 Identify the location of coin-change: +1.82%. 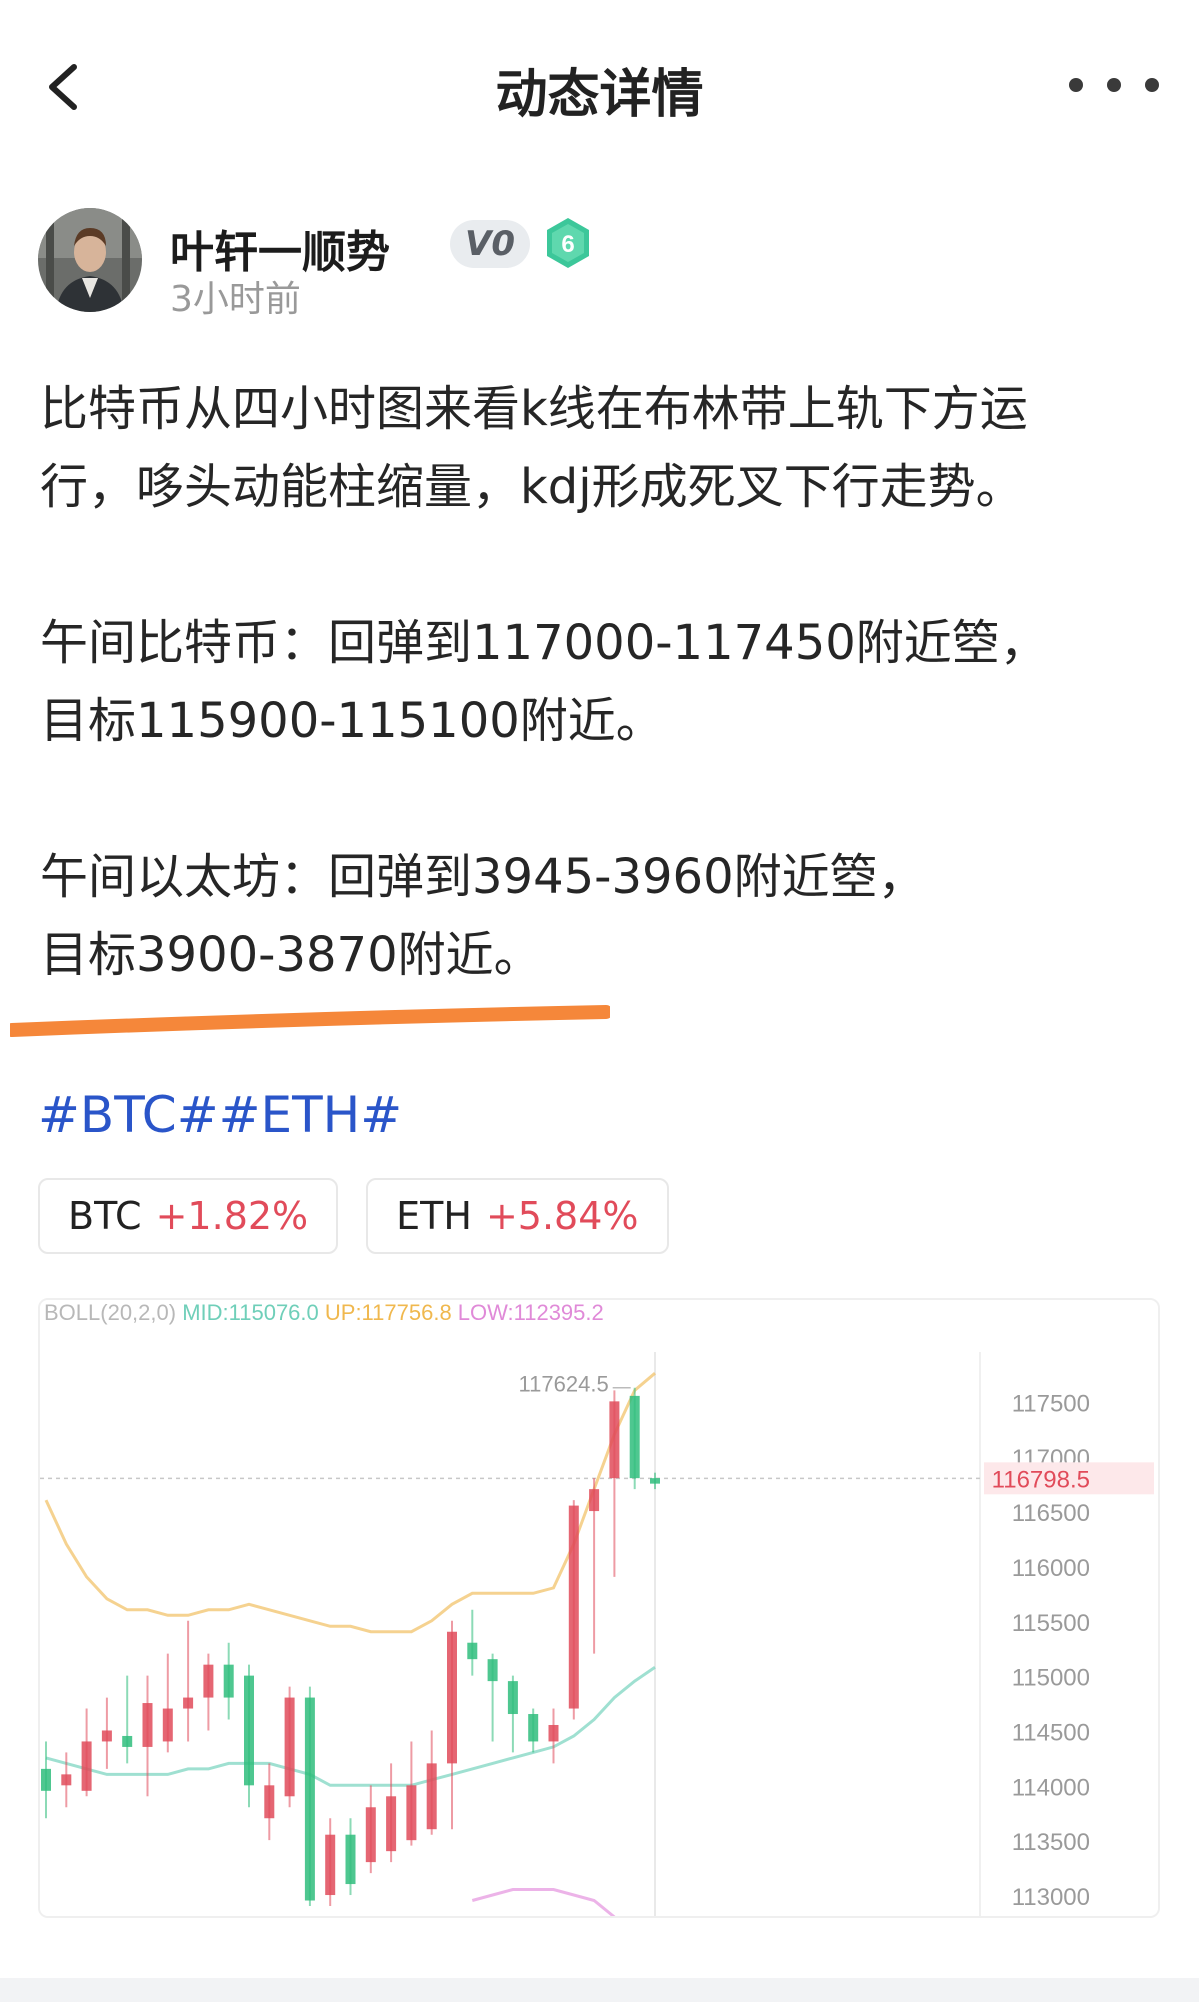
(232, 1216).